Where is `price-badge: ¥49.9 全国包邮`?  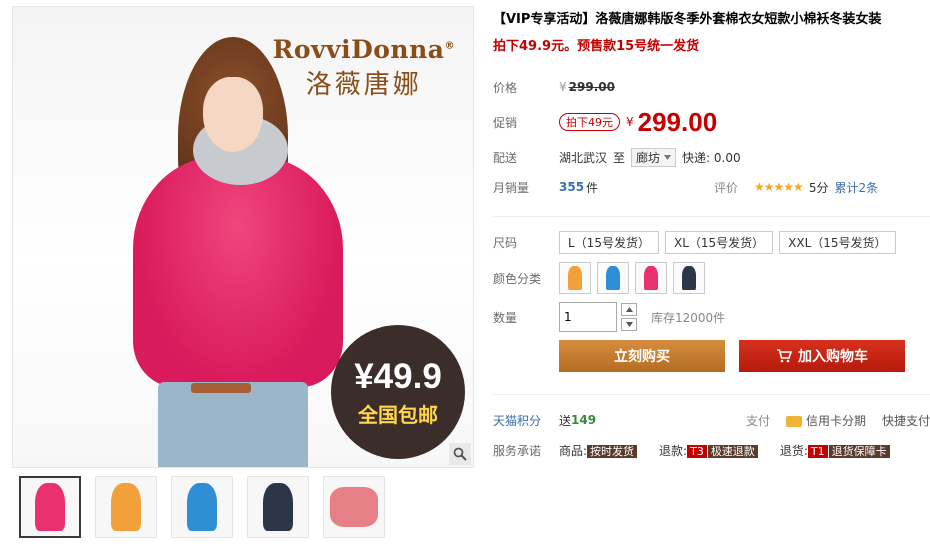 price-badge: ¥49.9 全国包邮 is located at coordinates (398, 392).